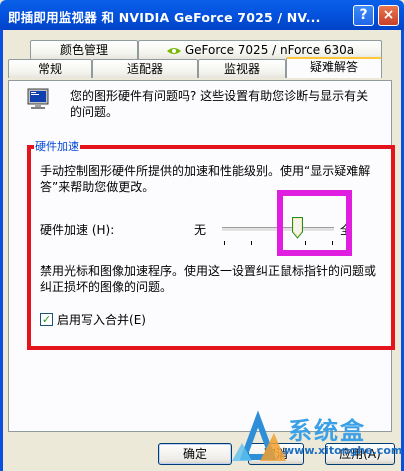 Image resolution: width=404 pixels, height=471 pixels. Describe the element at coordinates (200, 230) in the screenshot. I see `slider-min-label: 无` at that location.